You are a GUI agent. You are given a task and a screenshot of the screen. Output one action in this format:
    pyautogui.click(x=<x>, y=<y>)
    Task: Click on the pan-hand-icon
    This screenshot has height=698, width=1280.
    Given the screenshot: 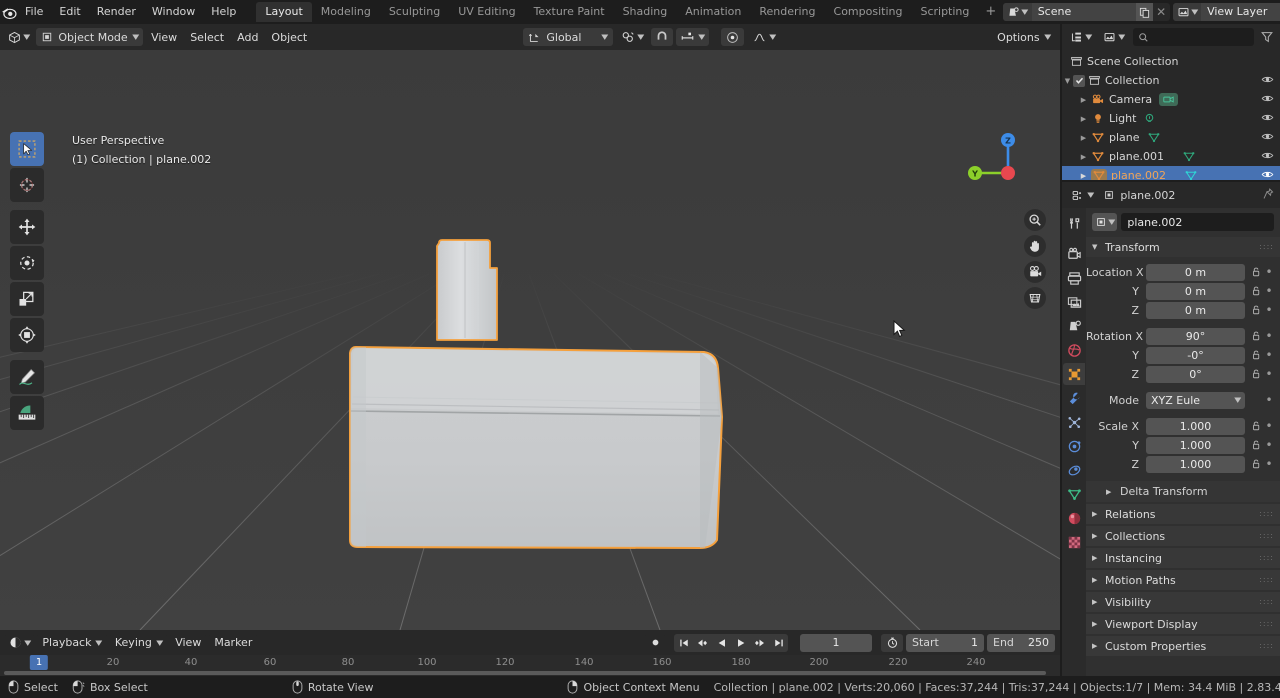 What is the action you would take?
    pyautogui.click(x=1035, y=246)
    